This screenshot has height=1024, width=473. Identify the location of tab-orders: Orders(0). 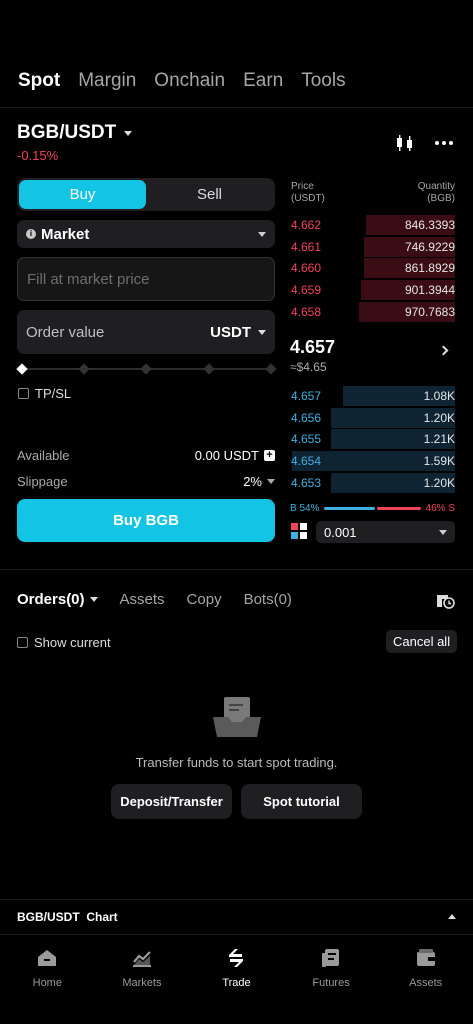
(57, 599).